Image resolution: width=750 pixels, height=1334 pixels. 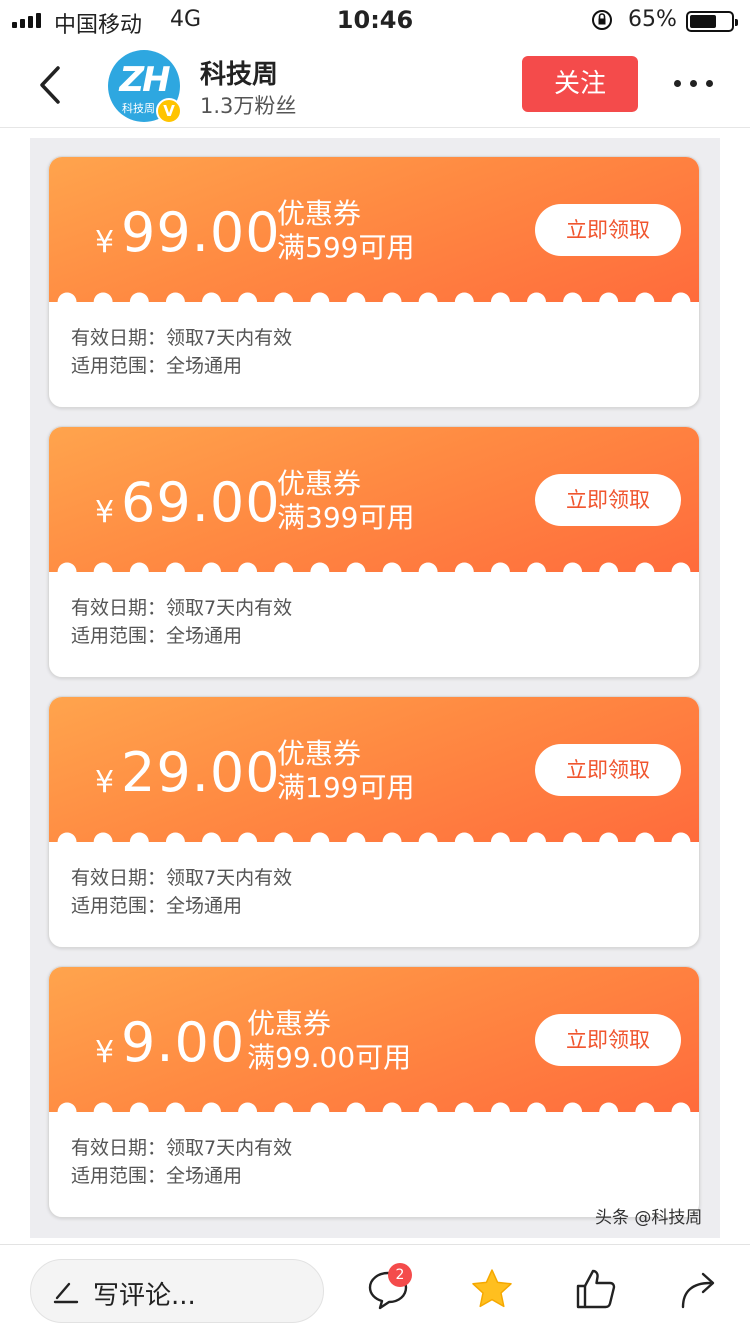 What do you see at coordinates (66, 1293) in the screenshot?
I see `pencil-icon` at bounding box center [66, 1293].